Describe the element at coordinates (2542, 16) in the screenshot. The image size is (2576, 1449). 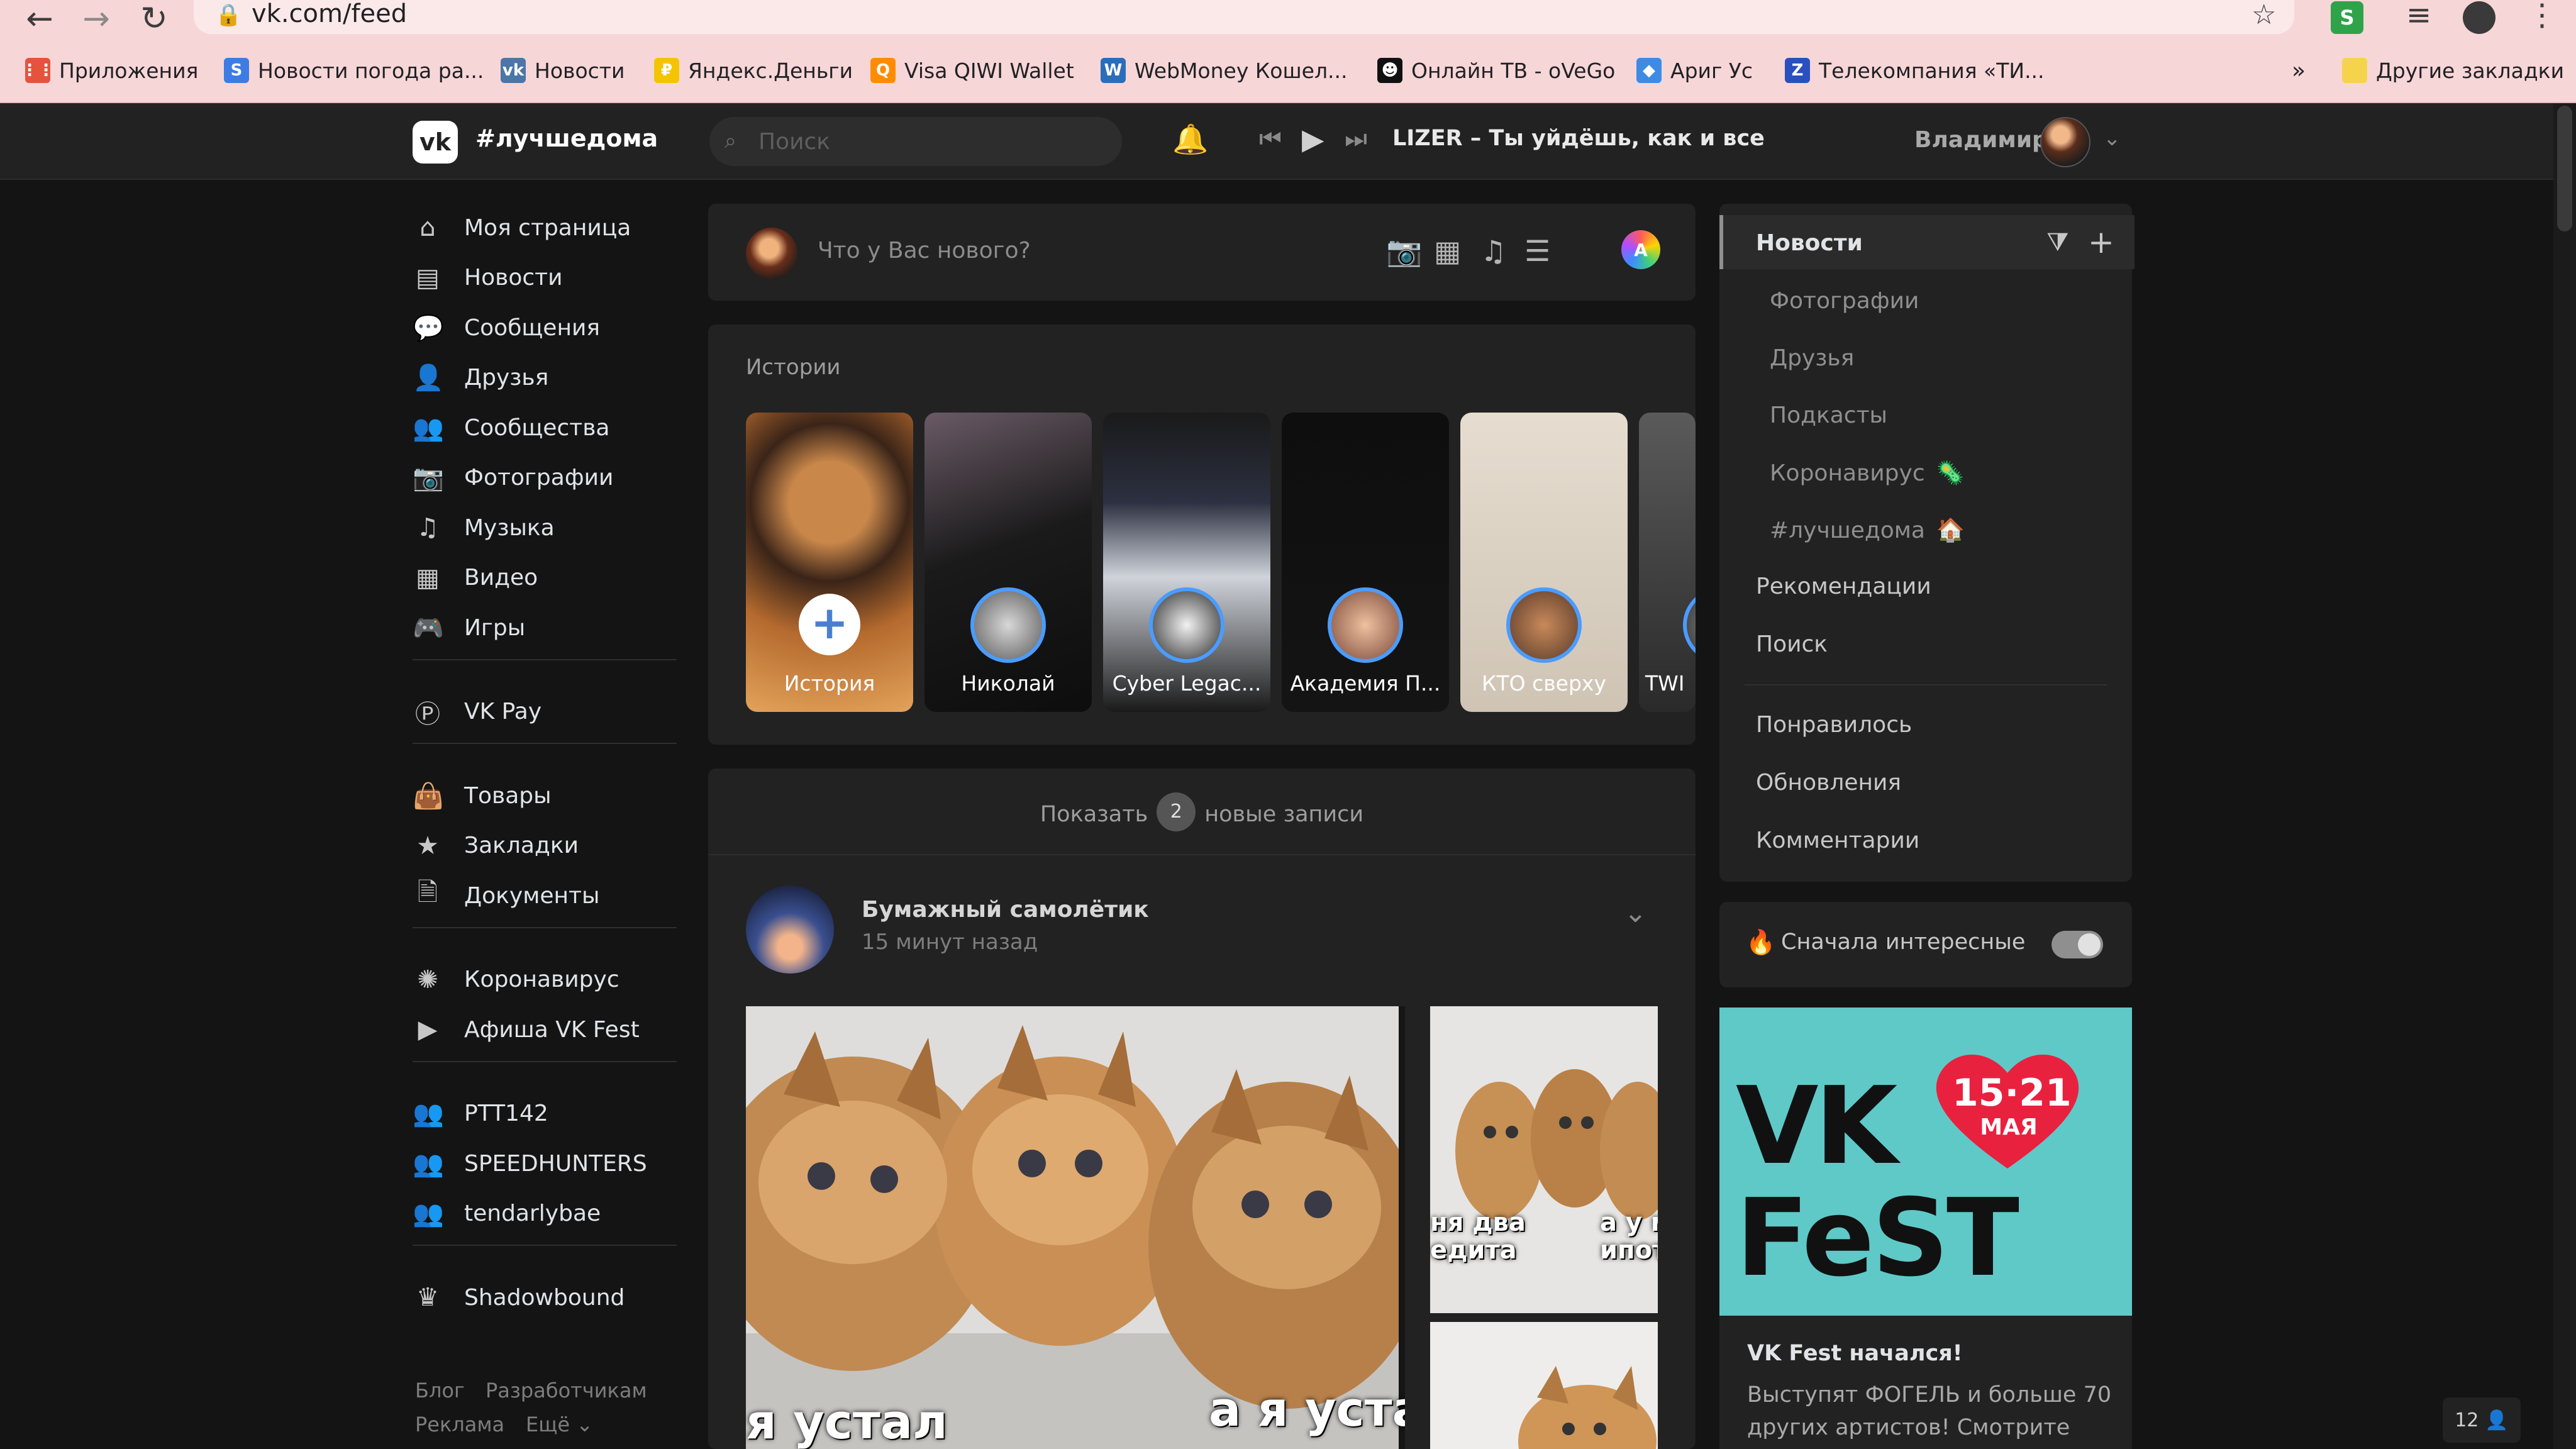
I see `chrome-menu-icon: ⋮` at that location.